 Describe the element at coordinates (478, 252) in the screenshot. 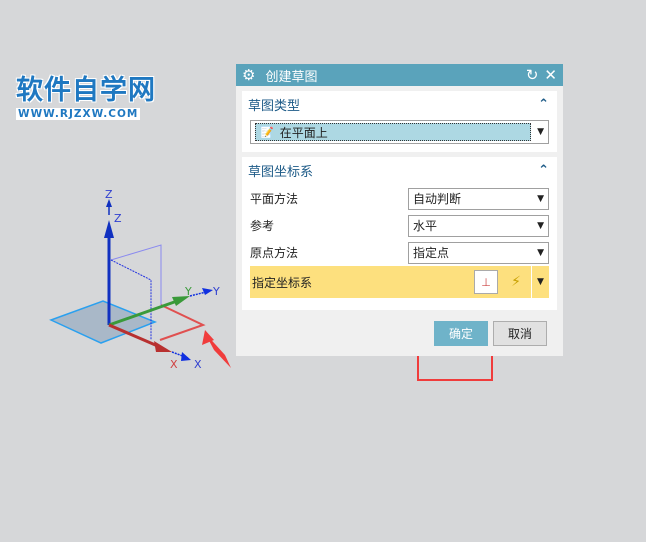

I see `origin-method-select: 指定点 ▼` at that location.